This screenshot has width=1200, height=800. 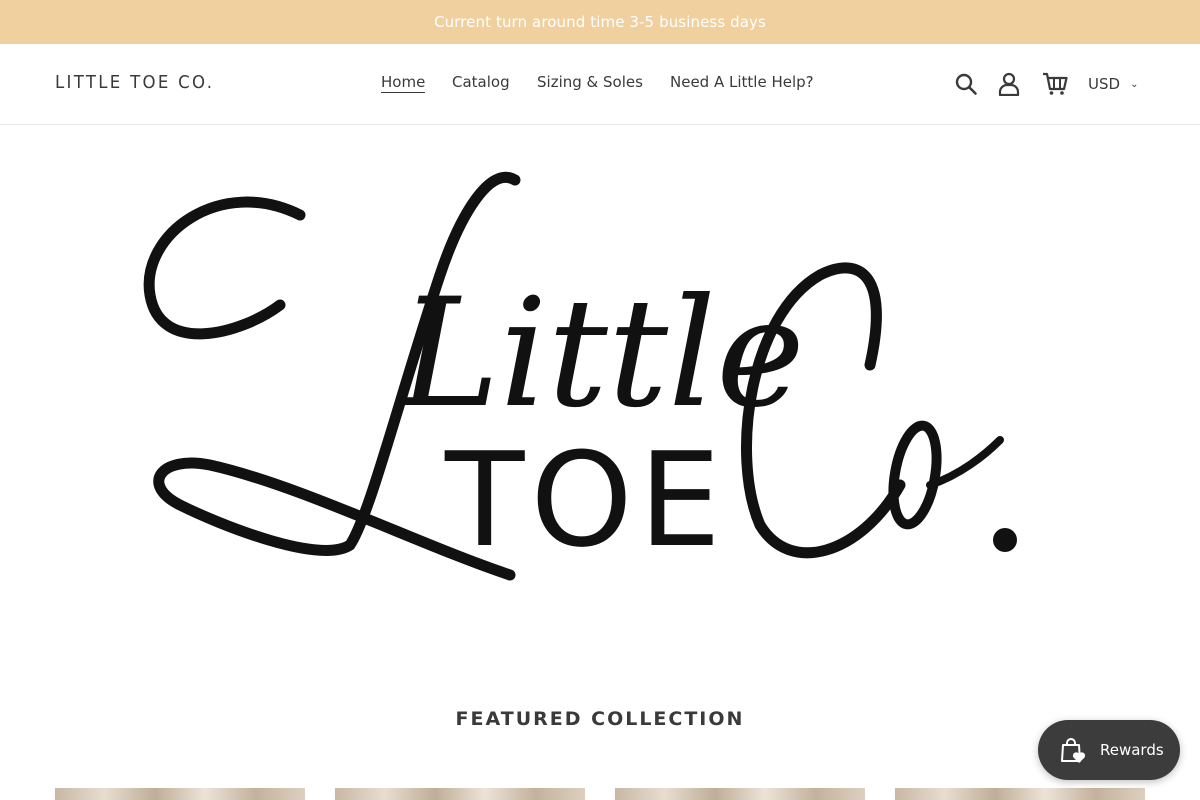 I want to click on nav-sizing-soles: Sizing & Soles, so click(x=590, y=82).